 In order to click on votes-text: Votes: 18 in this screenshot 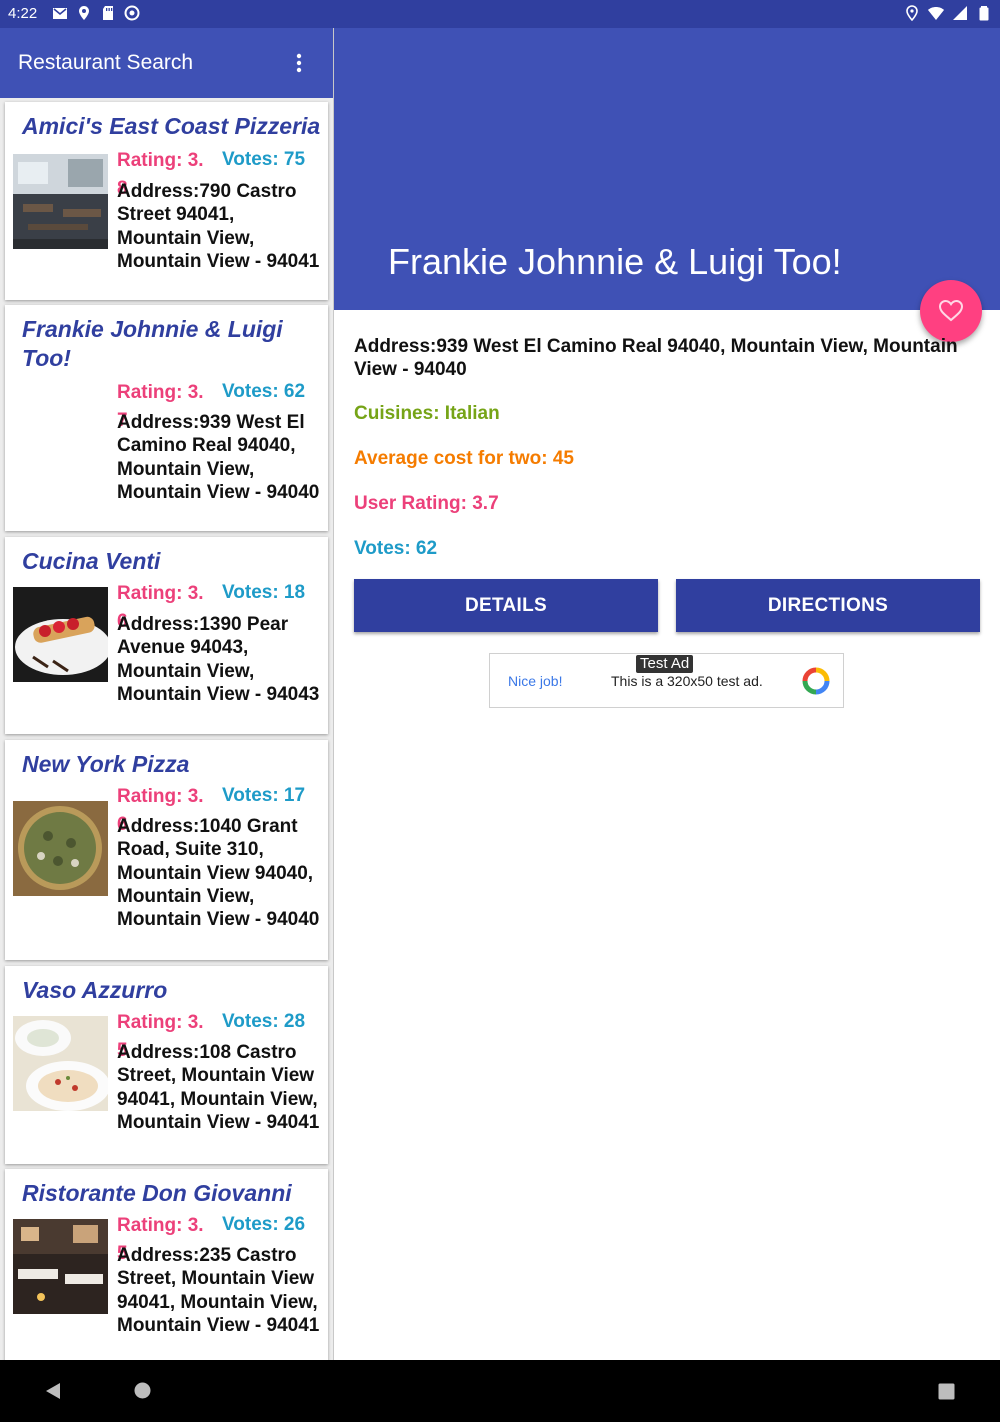, I will do `click(264, 592)`.